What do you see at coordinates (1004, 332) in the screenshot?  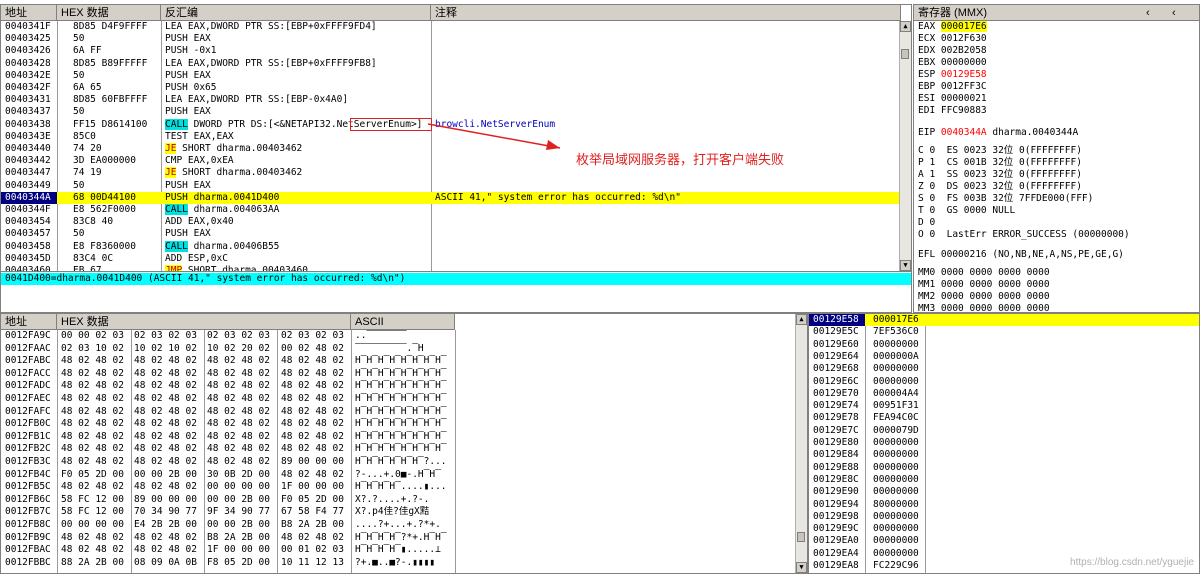 I see `stack-row: 00129E5C 7EF536C0` at bounding box center [1004, 332].